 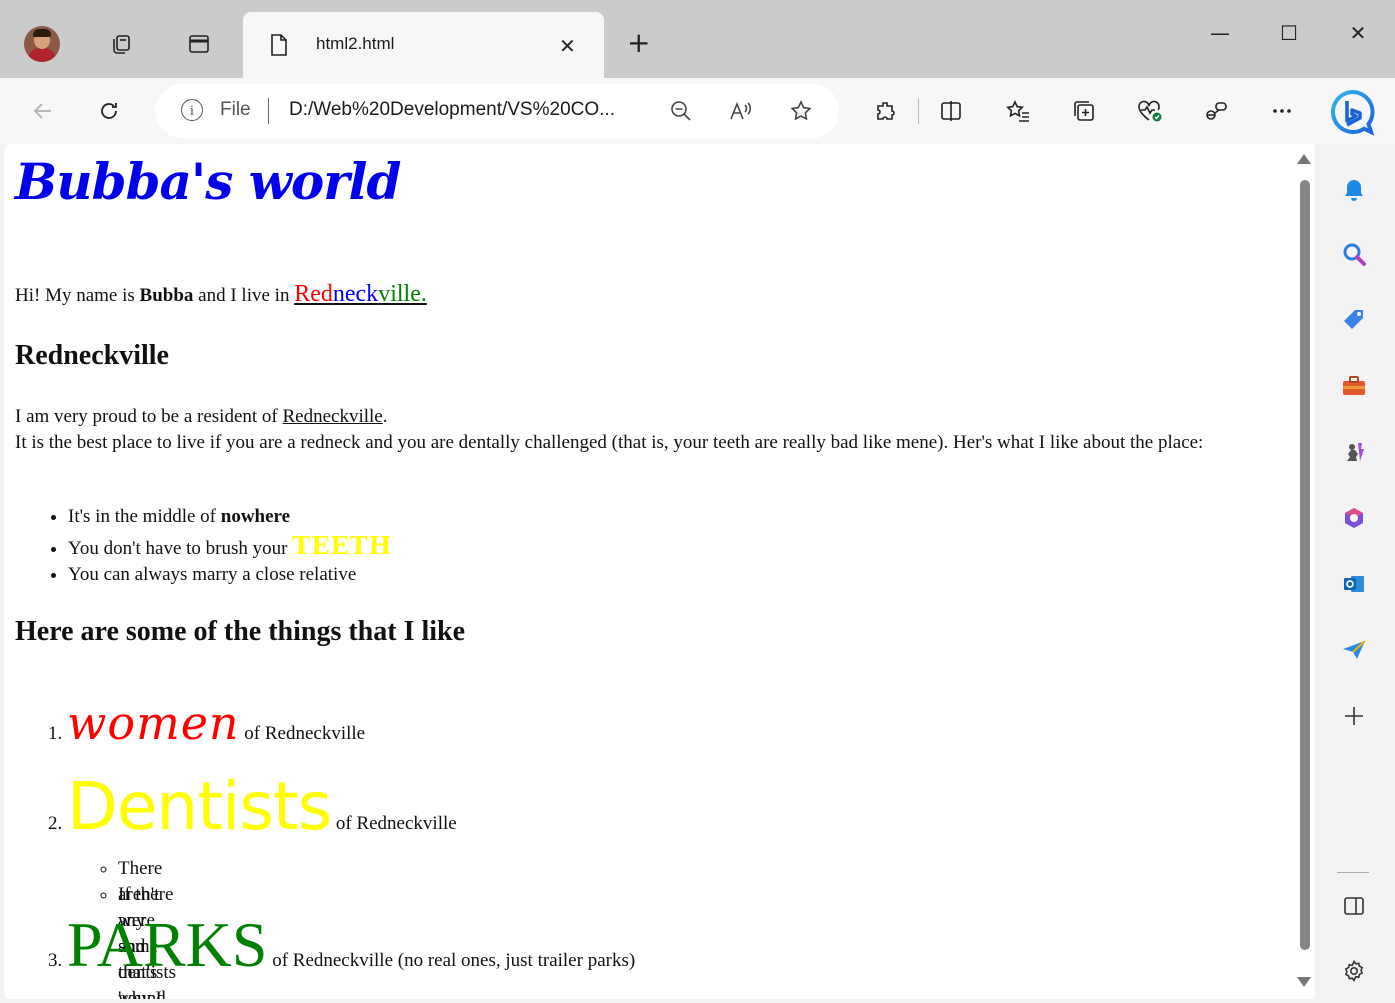 What do you see at coordinates (268, 111) in the screenshot?
I see `divider` at bounding box center [268, 111].